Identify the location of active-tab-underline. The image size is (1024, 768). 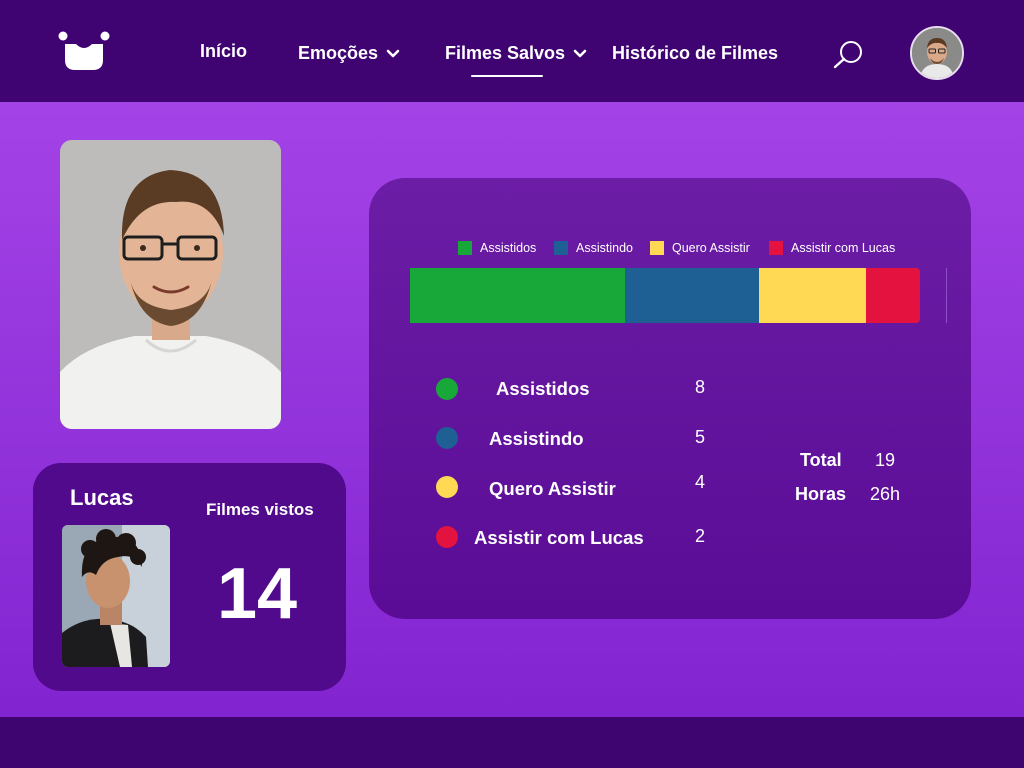
(507, 76).